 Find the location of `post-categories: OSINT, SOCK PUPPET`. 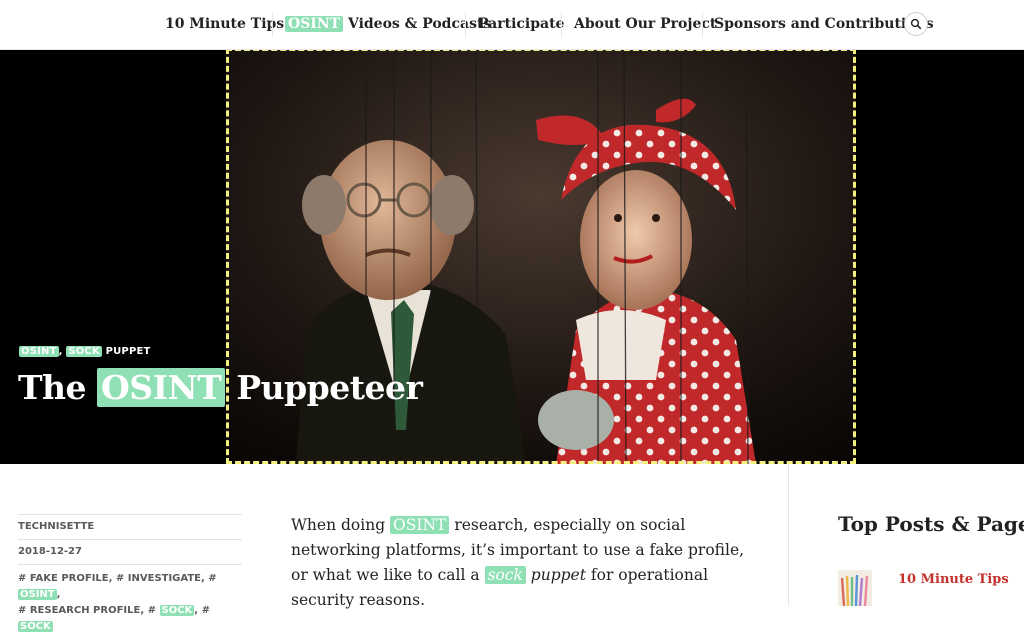

post-categories: OSINT, SOCK PUPPET is located at coordinates (85, 351).